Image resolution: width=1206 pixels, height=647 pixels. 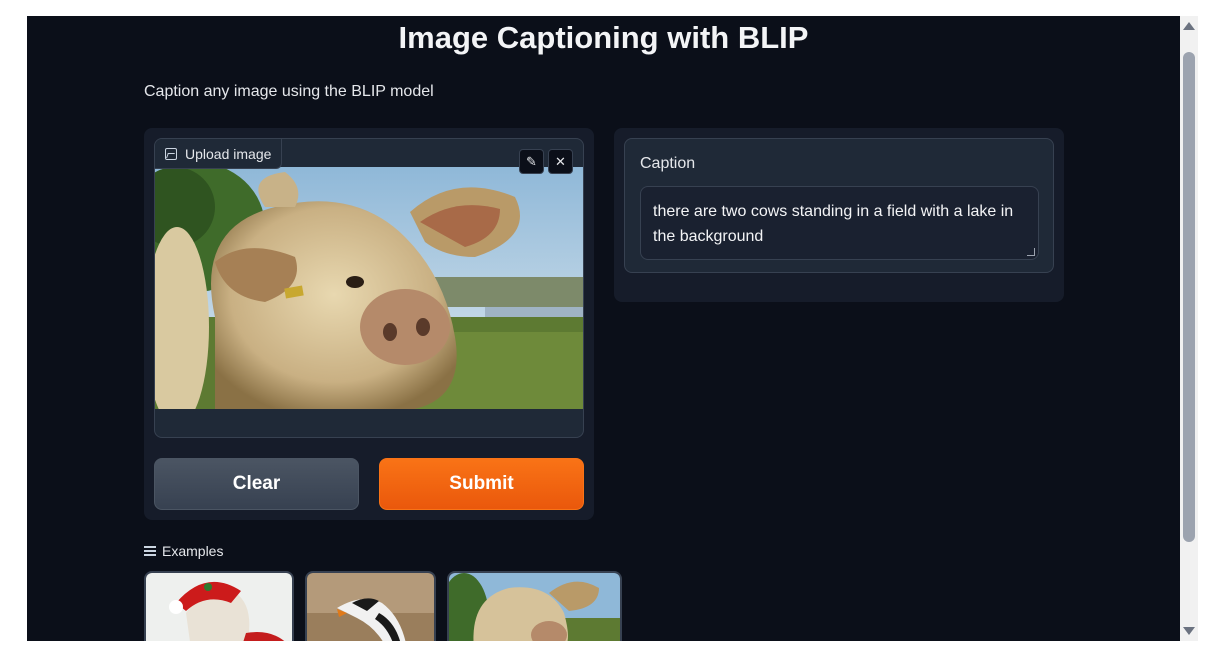 I want to click on uploaded-cow-image, so click(x=369, y=288).